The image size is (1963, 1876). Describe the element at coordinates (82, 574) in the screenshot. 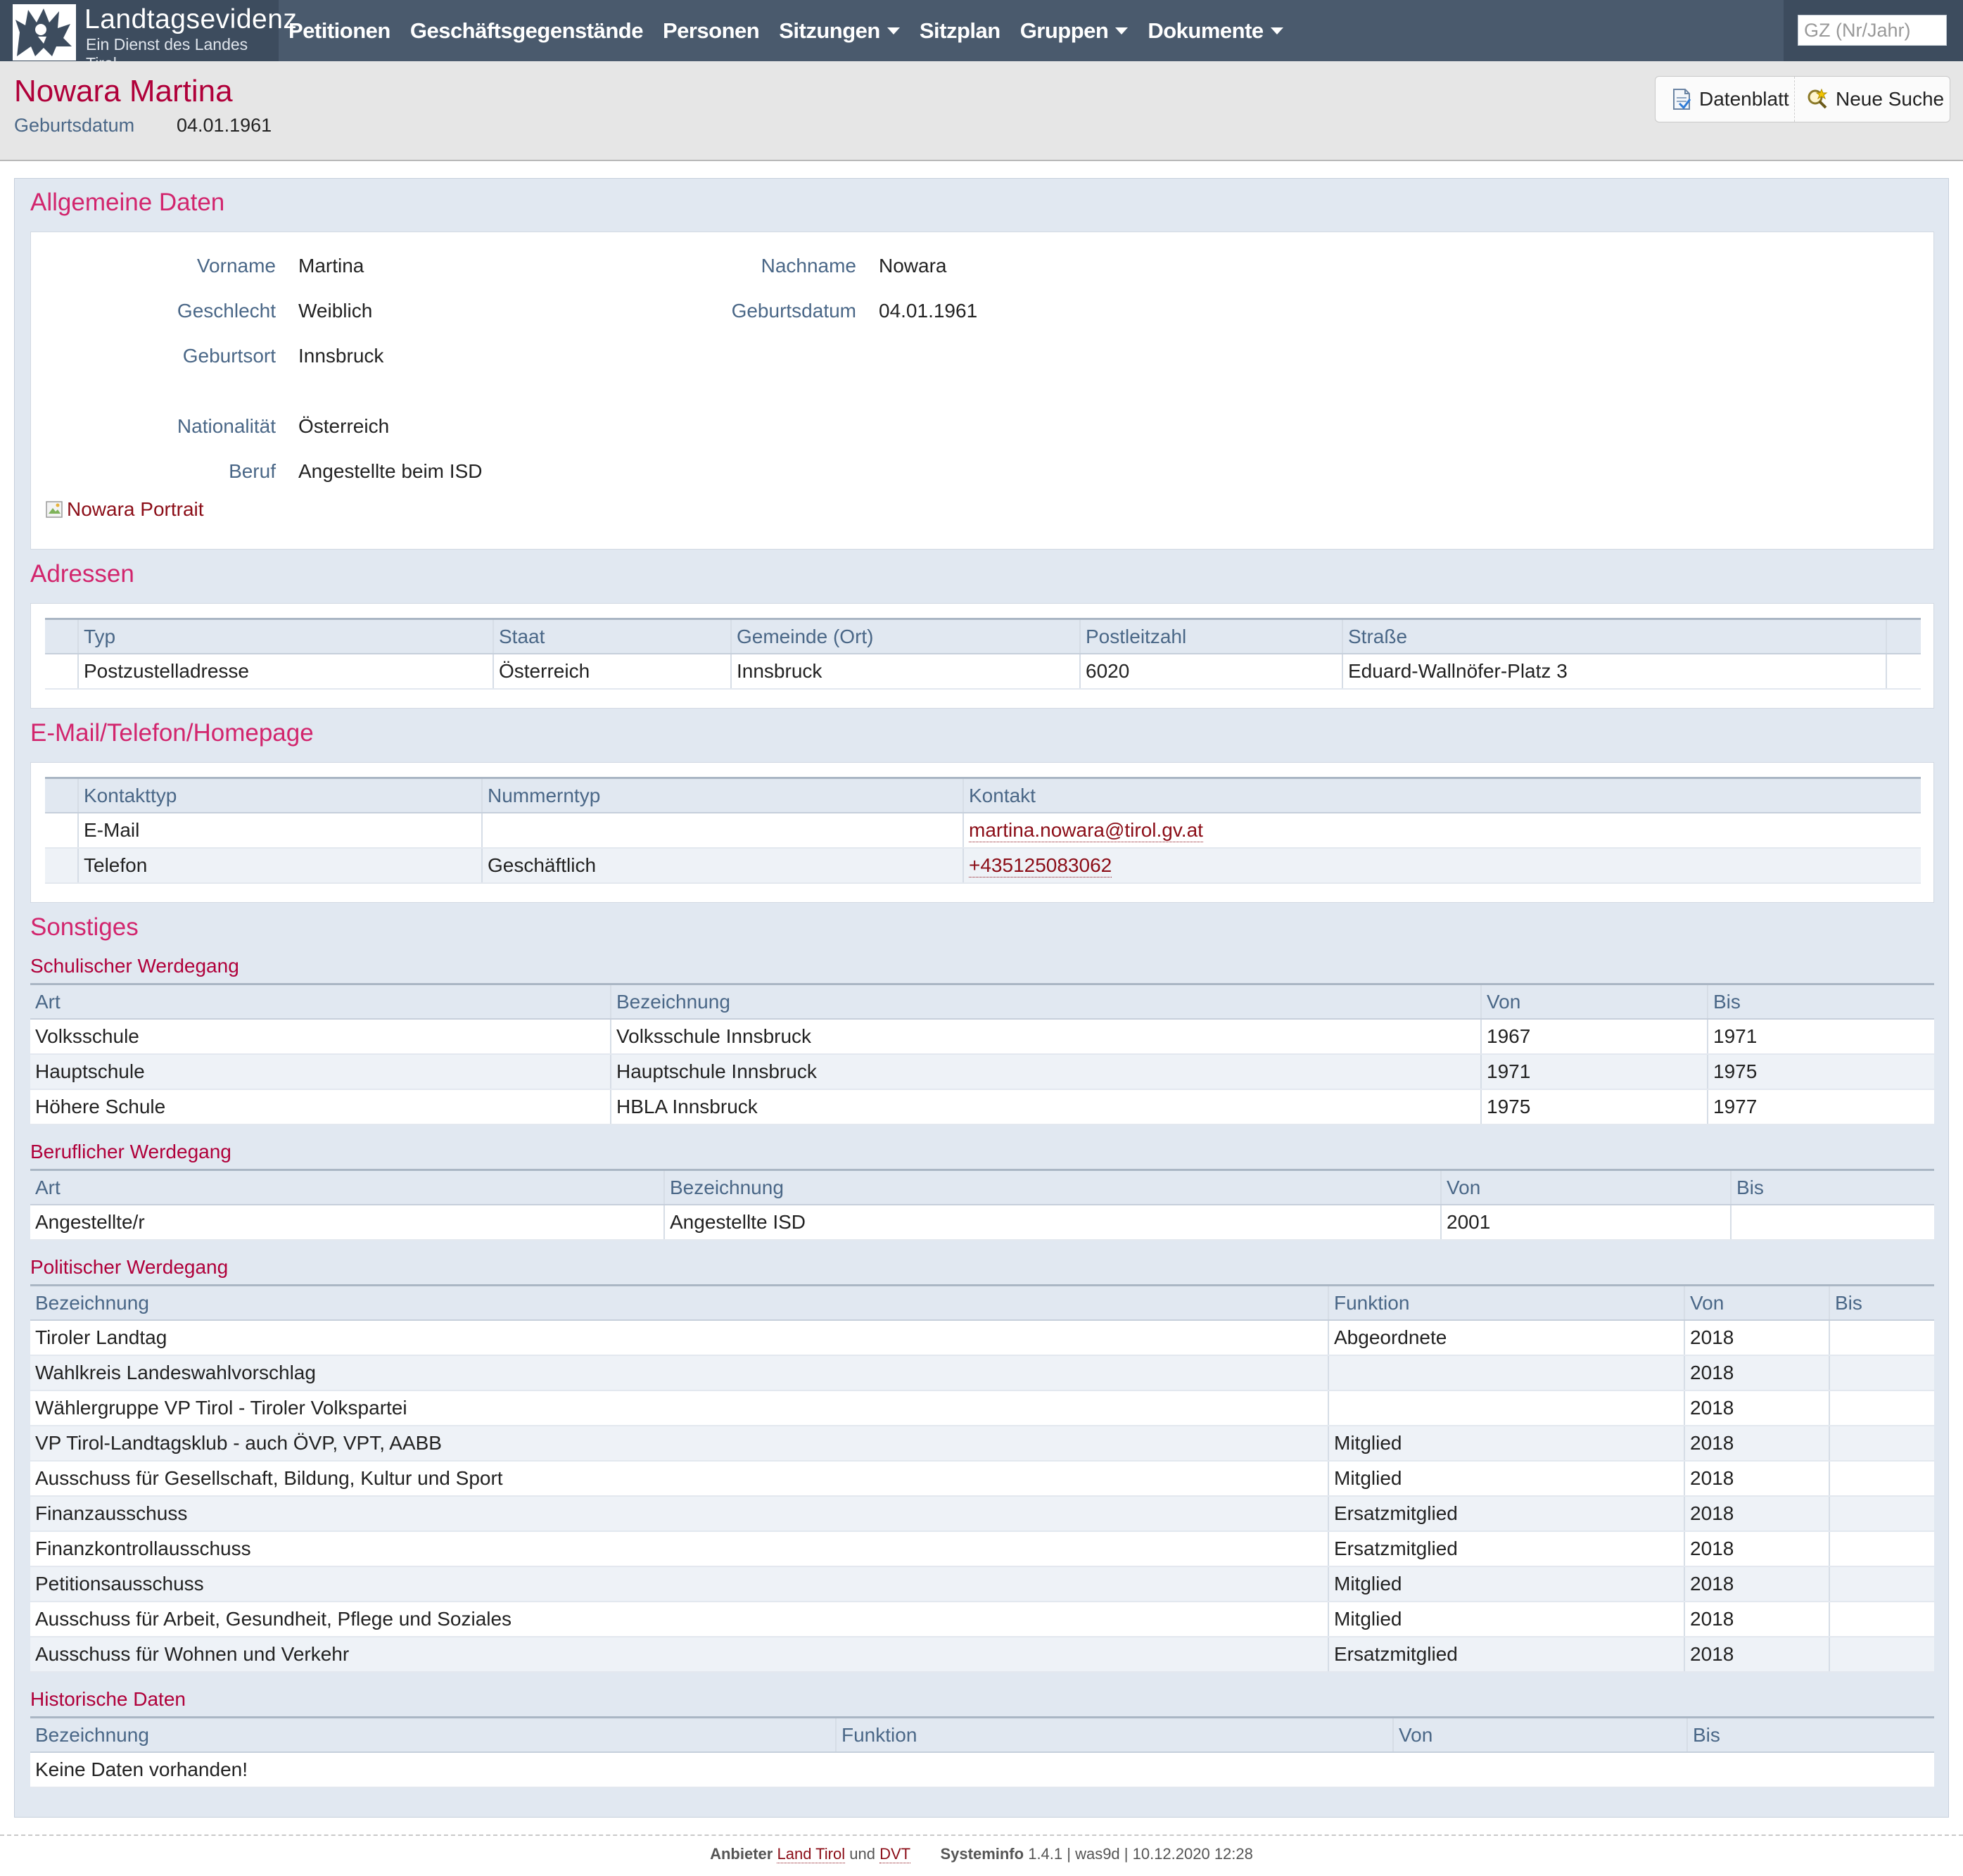

I see `section-title-adressen: Adressen` at that location.